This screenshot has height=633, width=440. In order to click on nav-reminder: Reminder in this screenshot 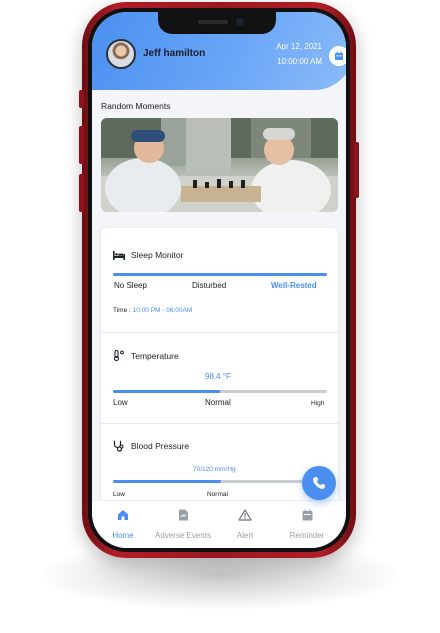, I will do `click(307, 526)`.